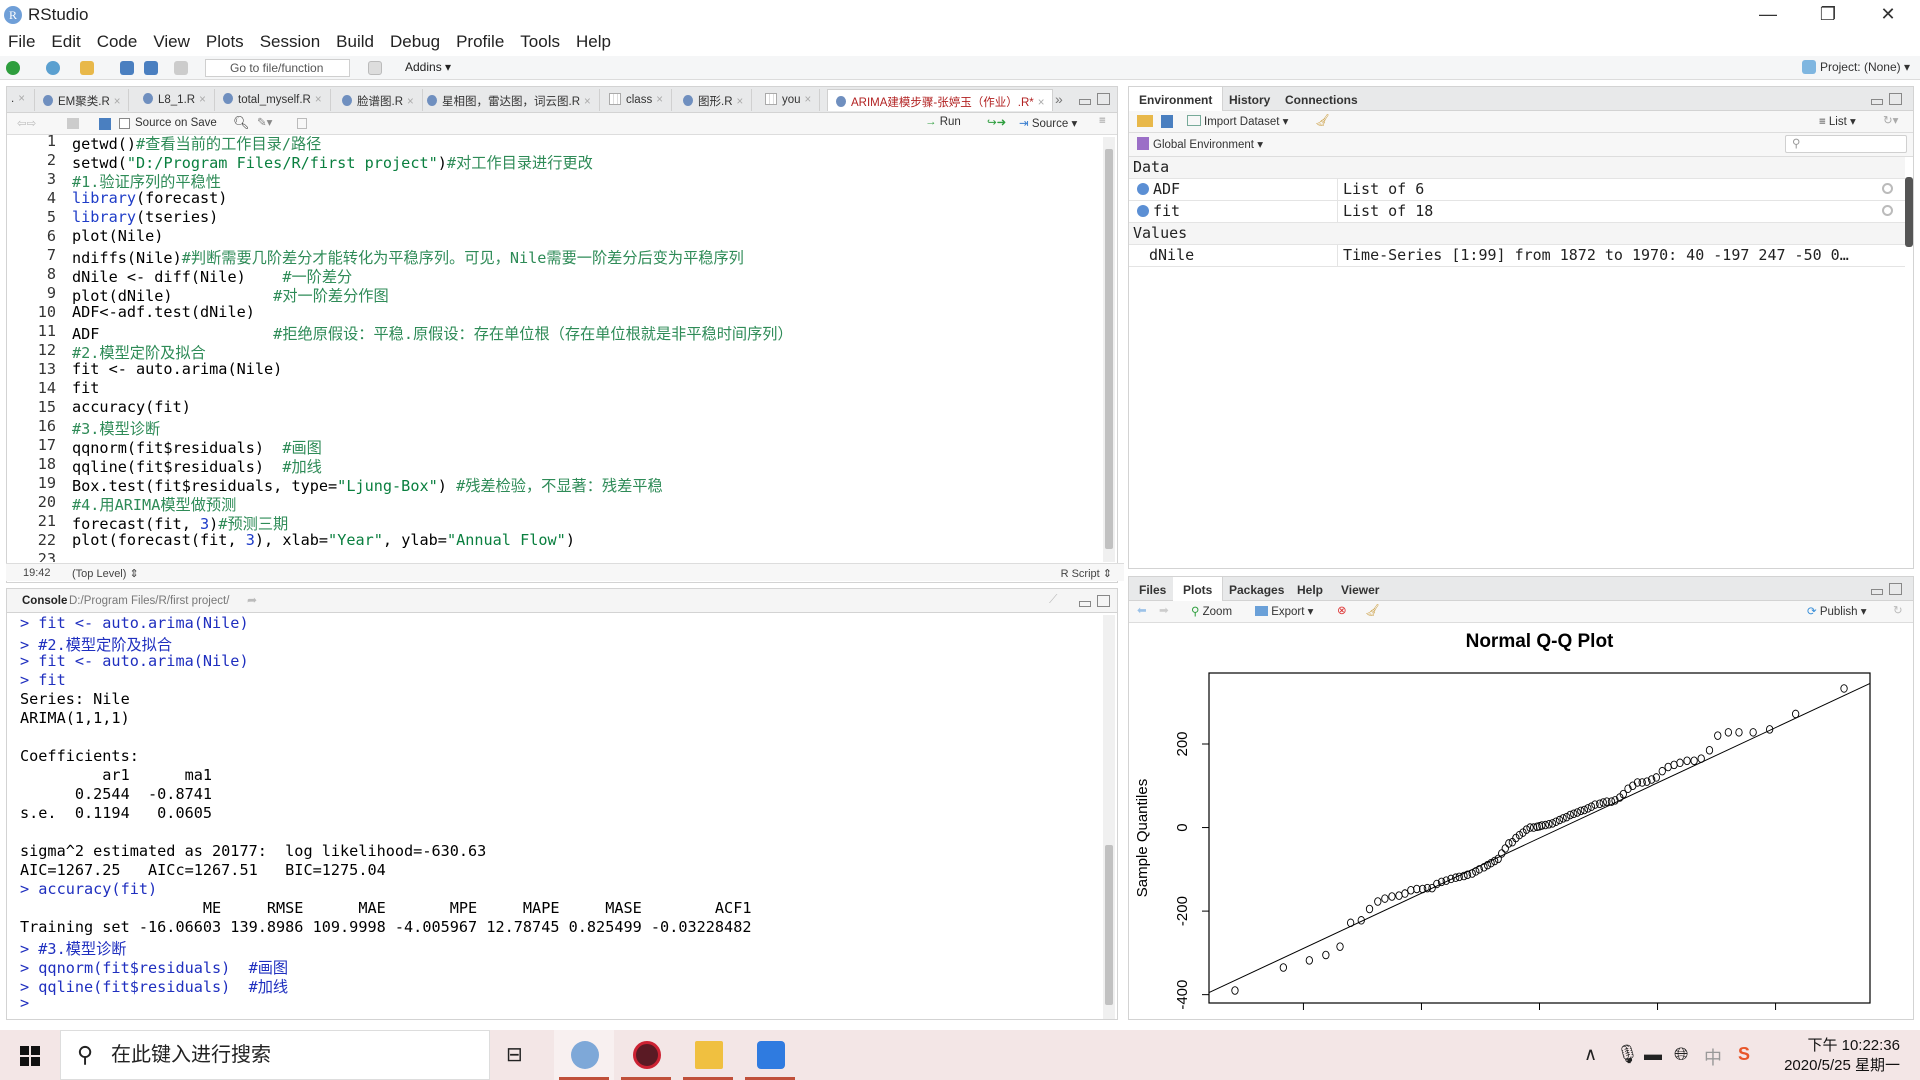 The width and height of the screenshot is (1920, 1080). What do you see at coordinates (1086, 573) in the screenshot?
I see `file-type-selector: R Script ⇕` at bounding box center [1086, 573].